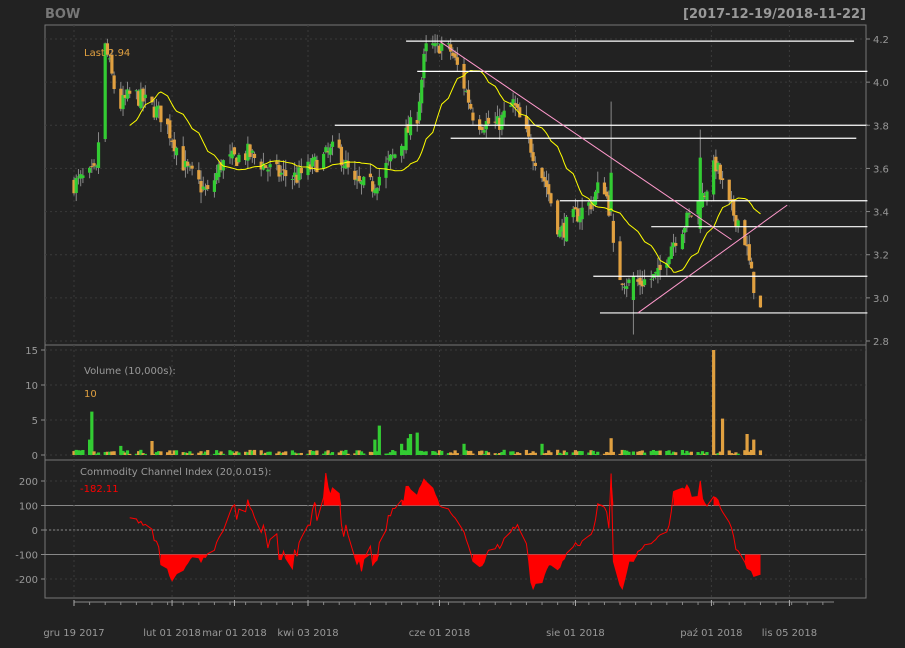 This screenshot has width=905, height=648. Describe the element at coordinates (99, 489) in the screenshot. I see `cci-last-value: -182.11` at that location.